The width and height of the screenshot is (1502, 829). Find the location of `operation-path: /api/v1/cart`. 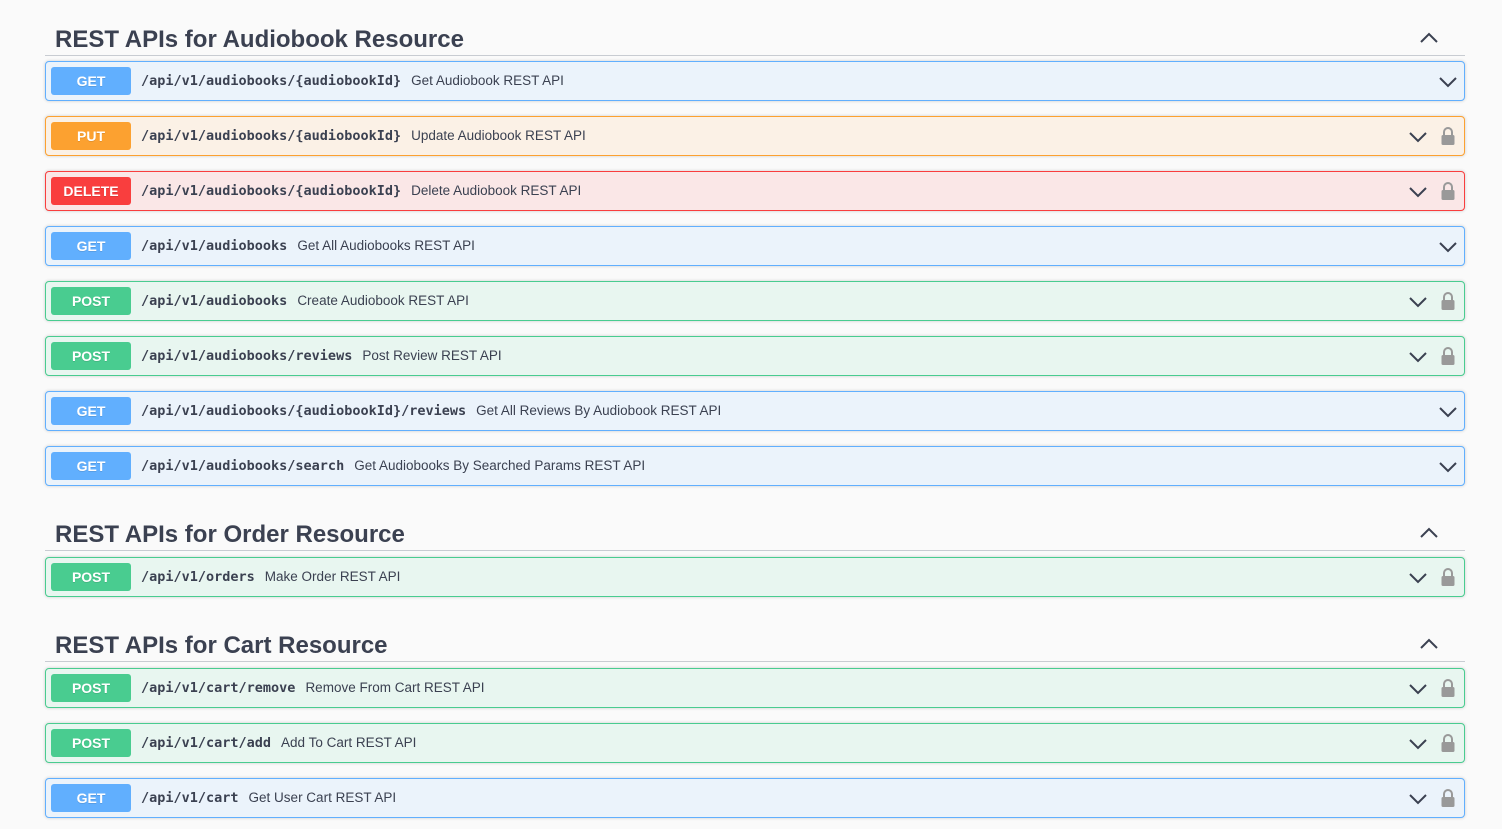

operation-path: /api/v1/cart is located at coordinates (190, 798).